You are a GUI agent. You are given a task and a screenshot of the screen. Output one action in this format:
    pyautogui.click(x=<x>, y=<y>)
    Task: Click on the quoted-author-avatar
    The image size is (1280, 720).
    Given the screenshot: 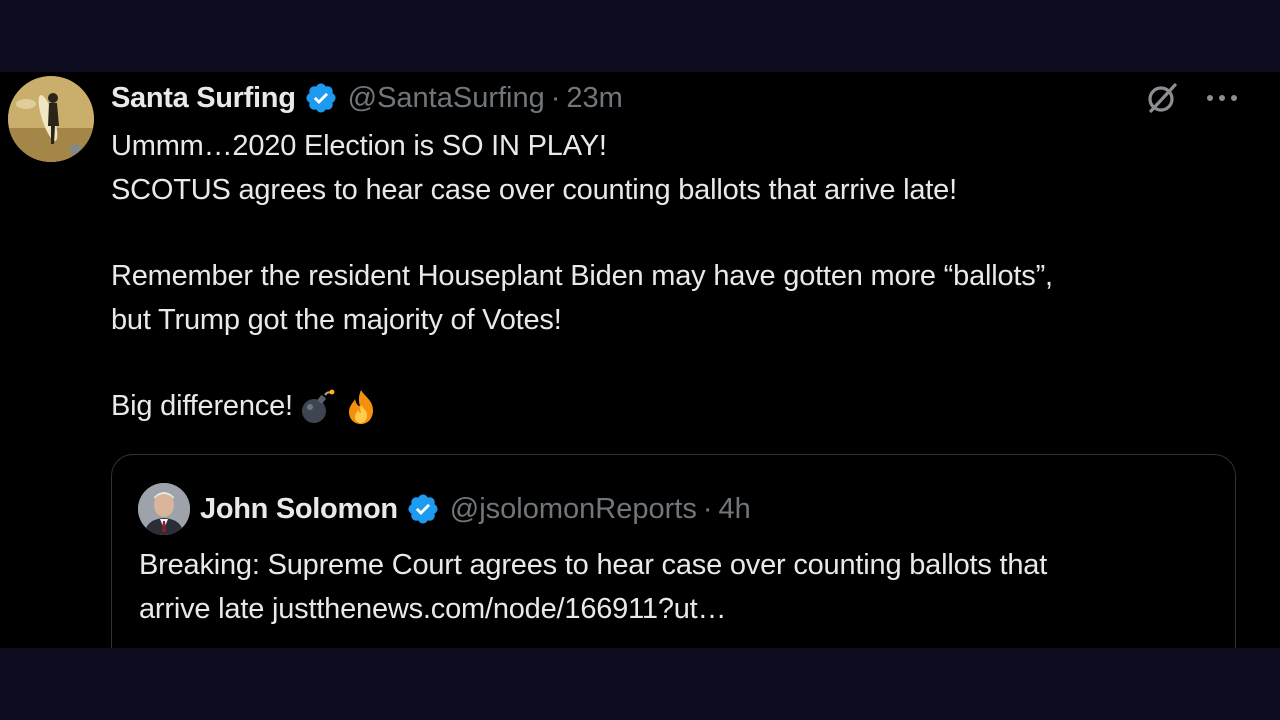 What is the action you would take?
    pyautogui.click(x=164, y=509)
    